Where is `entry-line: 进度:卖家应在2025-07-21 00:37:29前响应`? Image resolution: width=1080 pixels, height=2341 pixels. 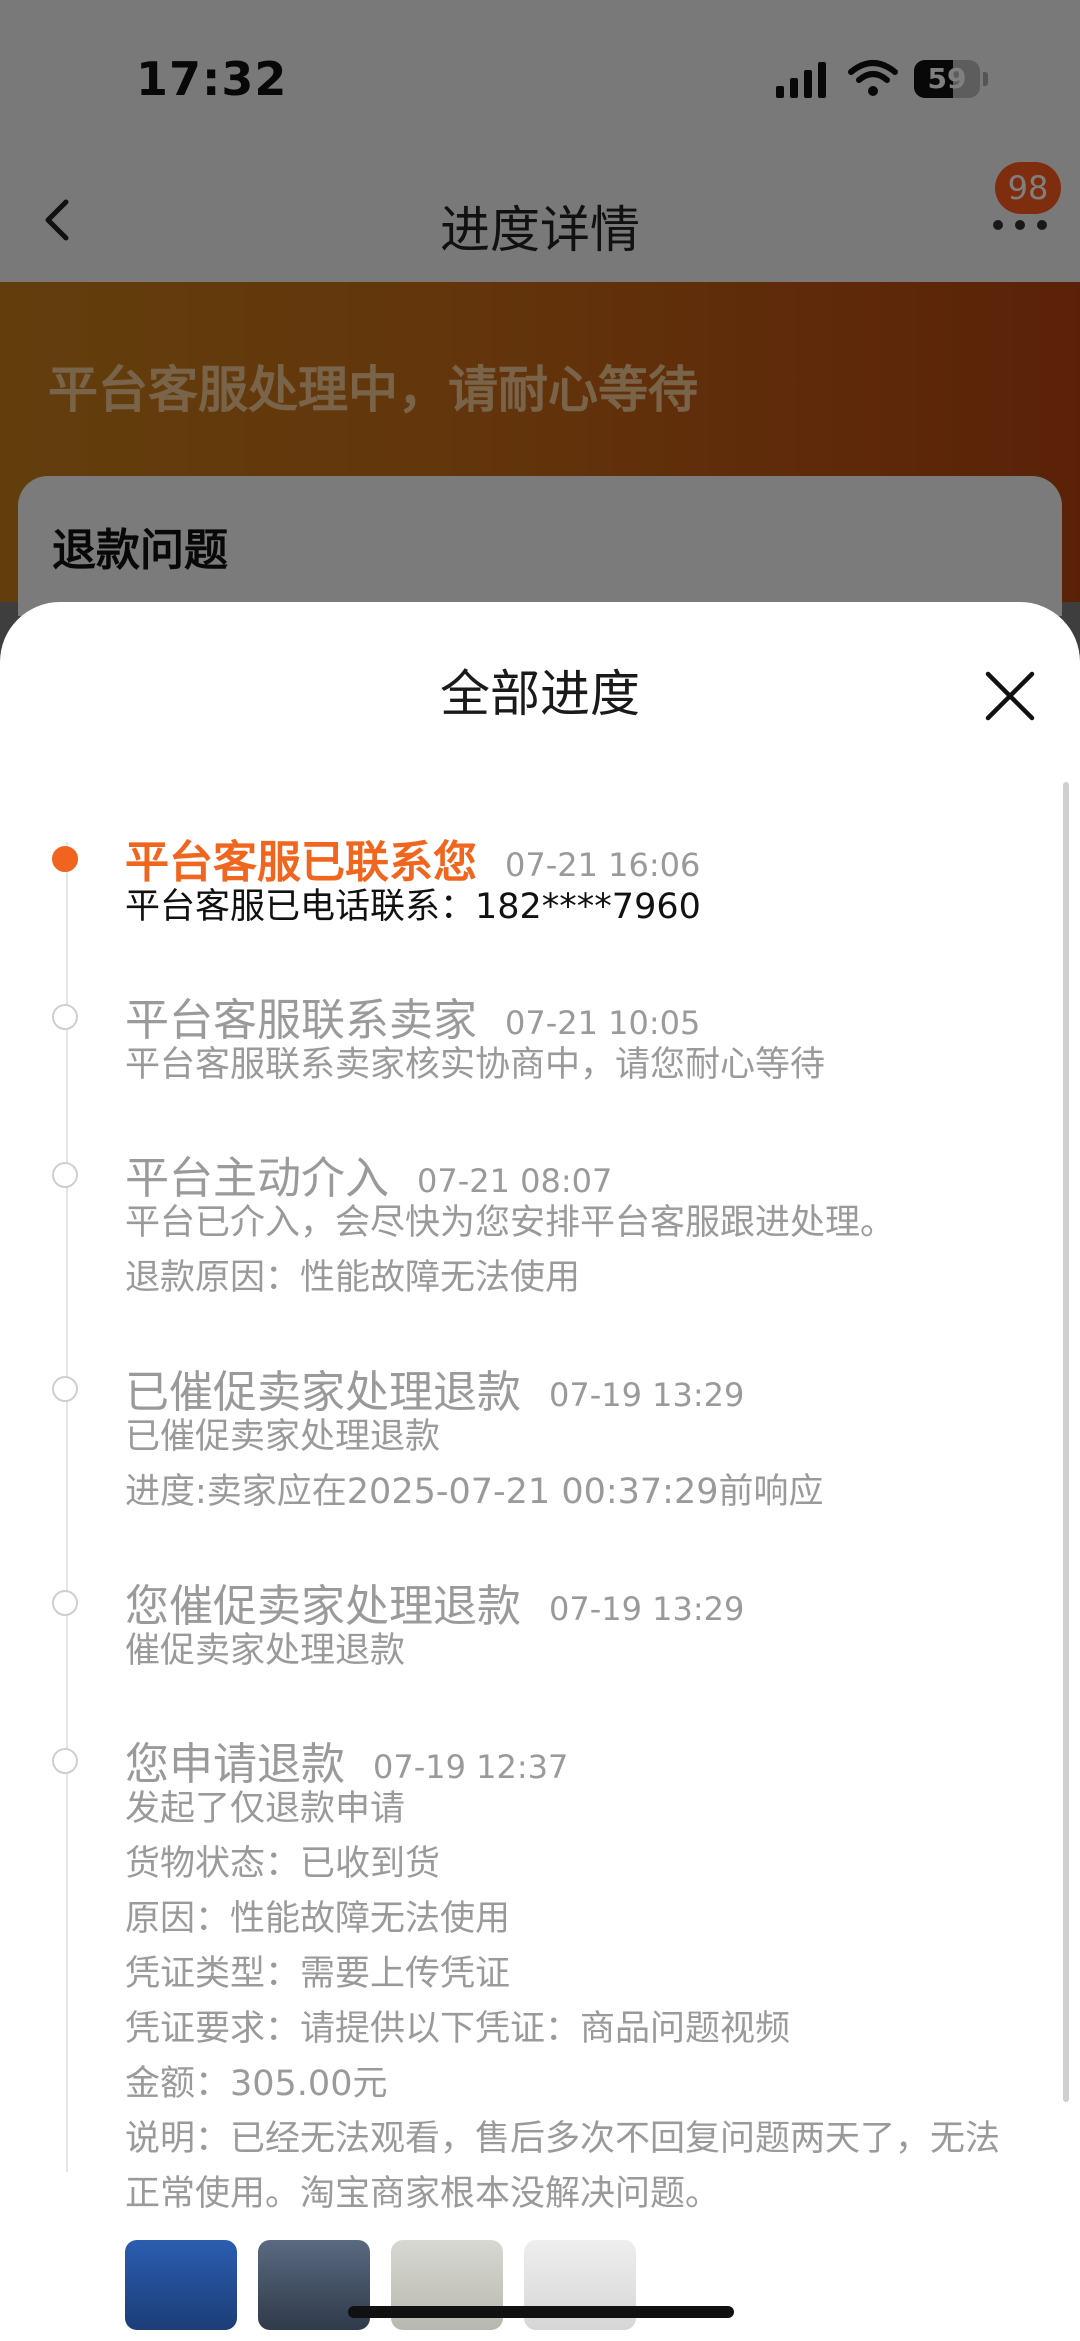
entry-line: 进度:卖家应在2025-07-21 00:37:29前响应 is located at coordinates (474, 1492).